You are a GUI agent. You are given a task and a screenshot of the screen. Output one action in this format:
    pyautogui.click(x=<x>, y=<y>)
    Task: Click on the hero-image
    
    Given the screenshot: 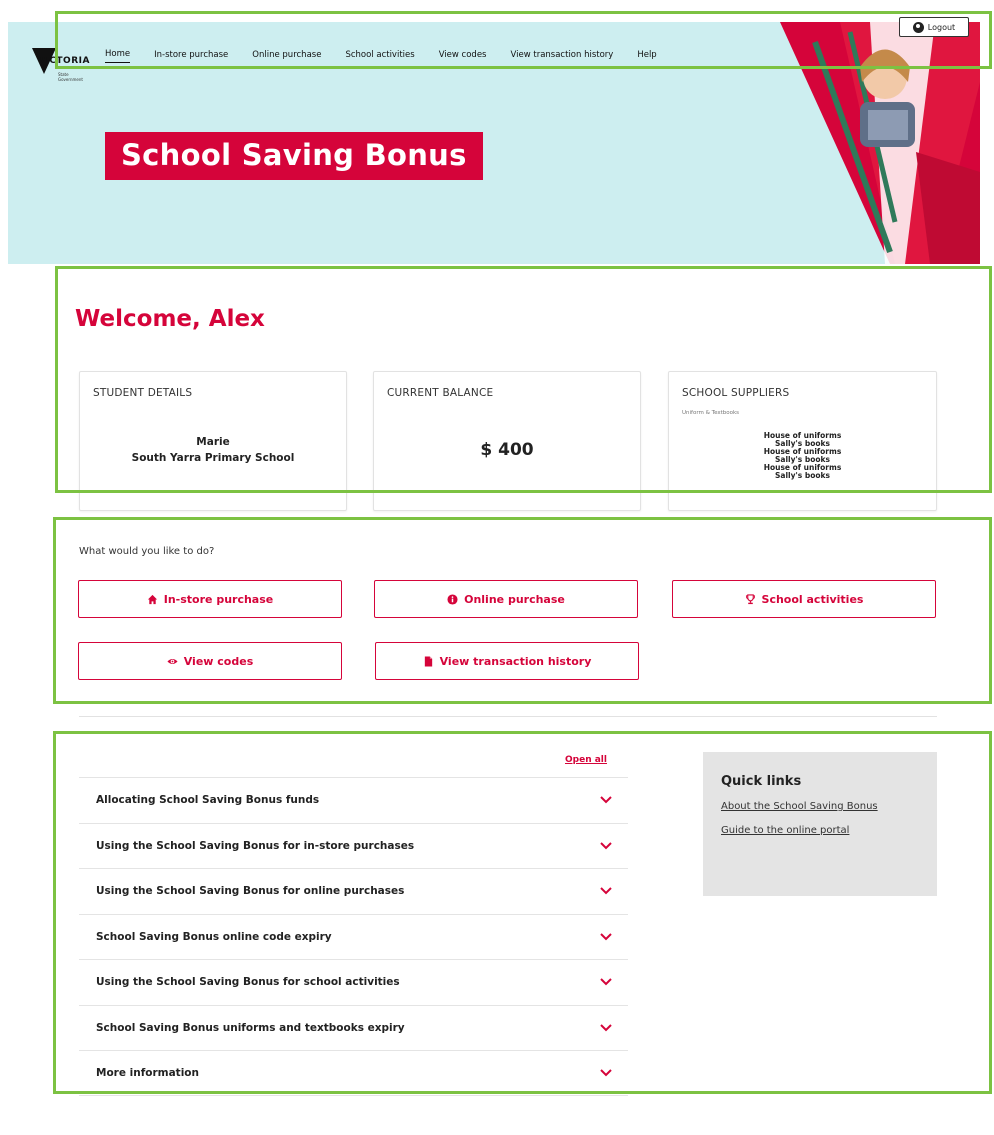 What is the action you would take?
    pyautogui.click(x=880, y=143)
    